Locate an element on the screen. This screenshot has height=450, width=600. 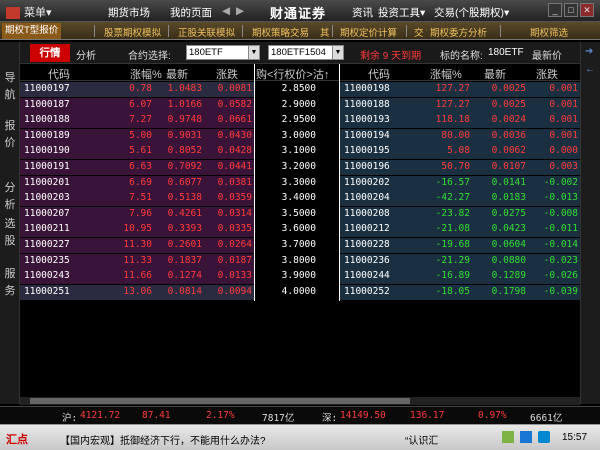
tab-quote: 行情 is located at coordinates (50, 53).